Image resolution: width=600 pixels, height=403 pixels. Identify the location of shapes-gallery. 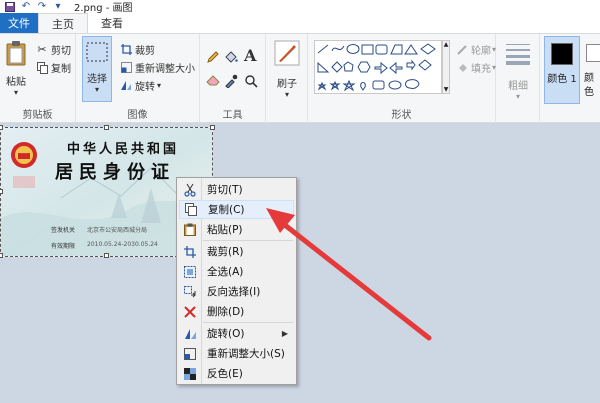
(378, 67).